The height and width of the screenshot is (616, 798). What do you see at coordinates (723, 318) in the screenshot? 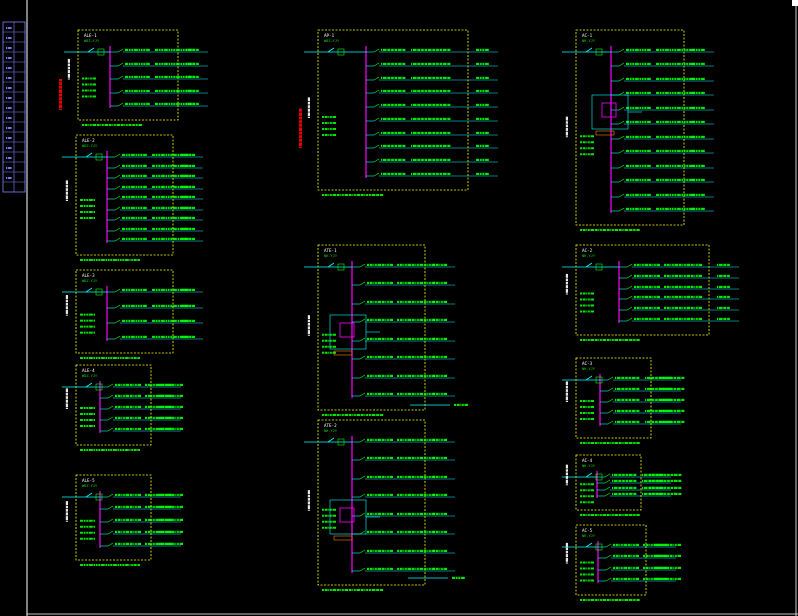
I see `circuit-usage` at bounding box center [723, 318].